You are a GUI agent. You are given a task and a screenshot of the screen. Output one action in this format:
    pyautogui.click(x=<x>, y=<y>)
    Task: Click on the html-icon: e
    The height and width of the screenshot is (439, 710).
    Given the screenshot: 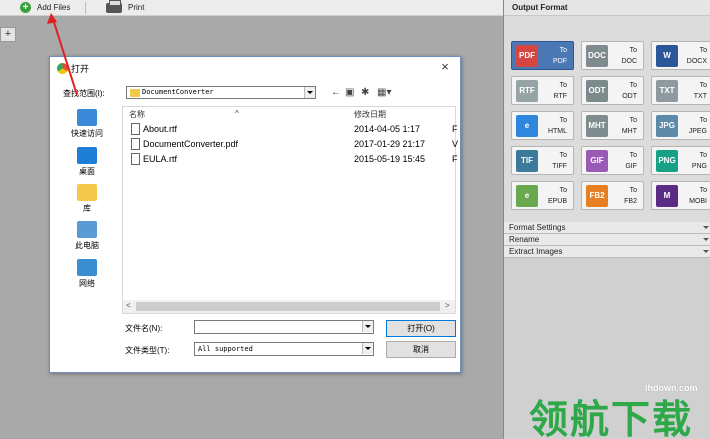 What is the action you would take?
    pyautogui.click(x=527, y=126)
    